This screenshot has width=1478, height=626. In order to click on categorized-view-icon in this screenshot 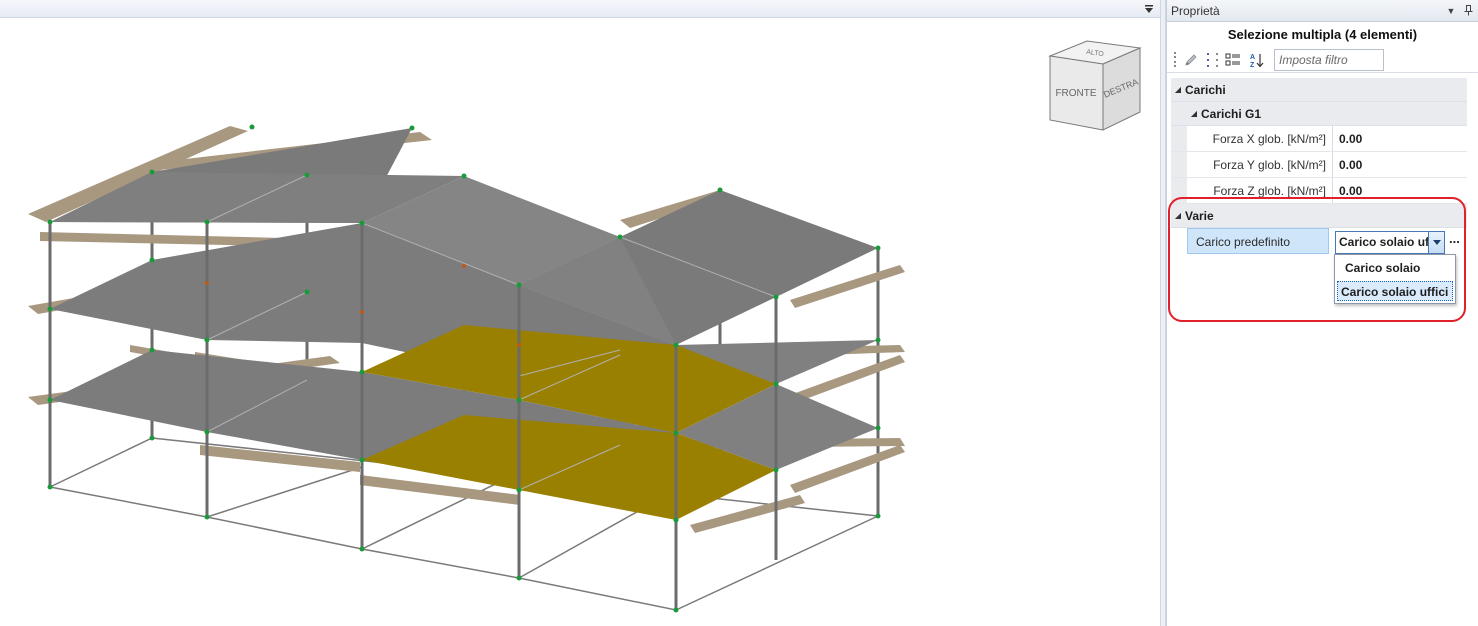, I will do `click(1233, 60)`.